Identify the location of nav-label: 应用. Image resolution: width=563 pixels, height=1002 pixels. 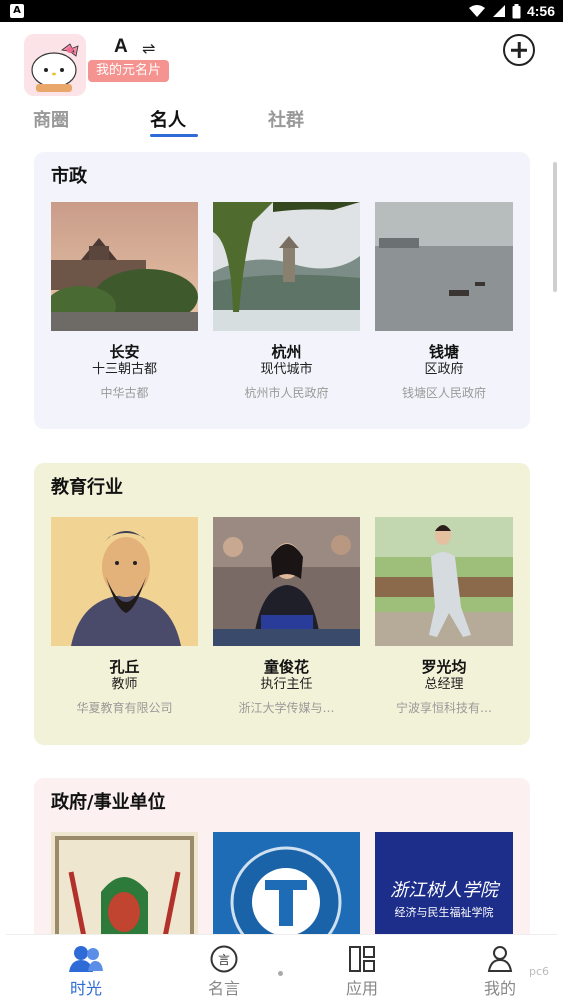
(361, 988).